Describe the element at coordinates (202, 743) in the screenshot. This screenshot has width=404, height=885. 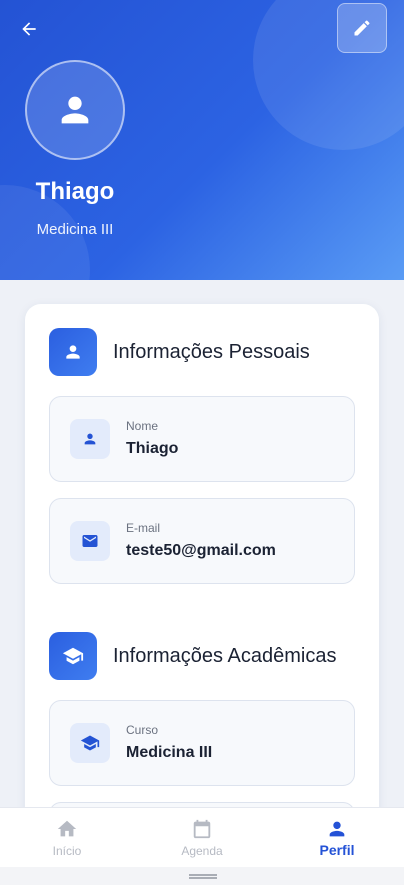
I see `course-field: Curso Medicina III` at that location.